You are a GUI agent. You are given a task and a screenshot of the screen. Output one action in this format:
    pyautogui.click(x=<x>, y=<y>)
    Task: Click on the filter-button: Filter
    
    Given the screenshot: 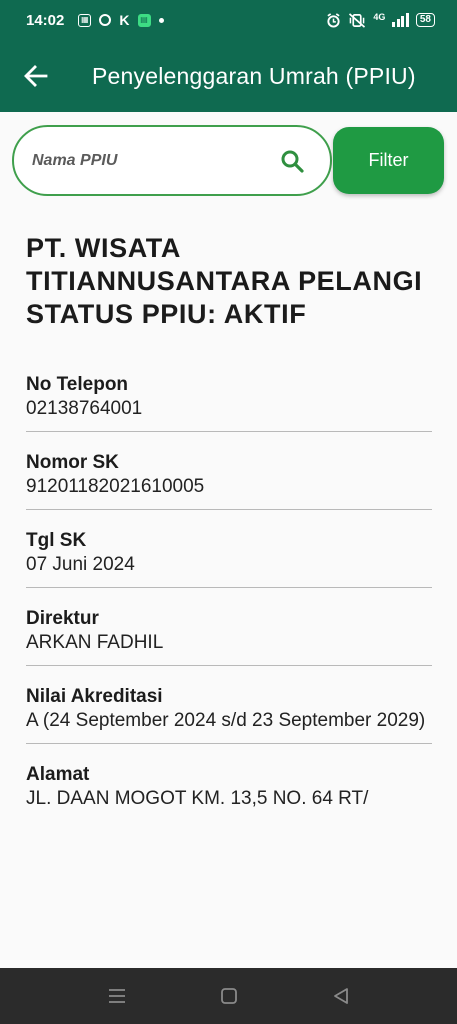 What is the action you would take?
    pyautogui.click(x=388, y=160)
    